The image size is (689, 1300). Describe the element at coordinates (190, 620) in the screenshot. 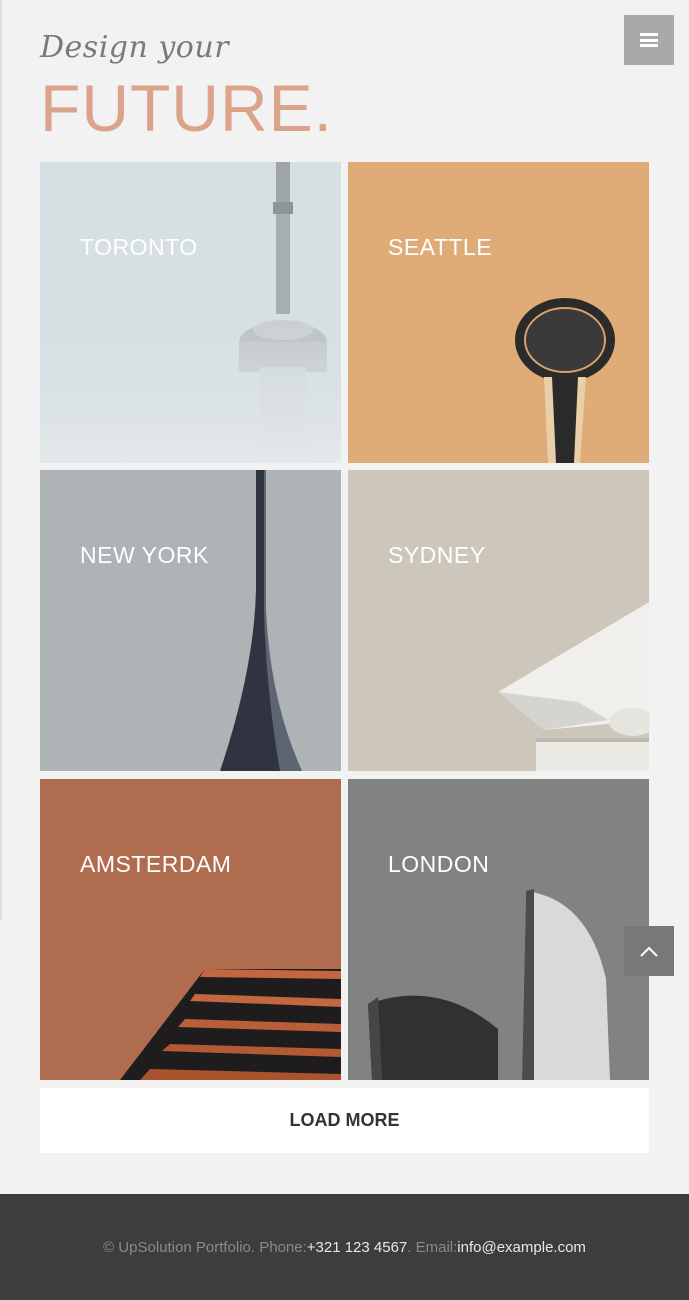

I see `portfolio-item-new-york: NEW YORK` at that location.